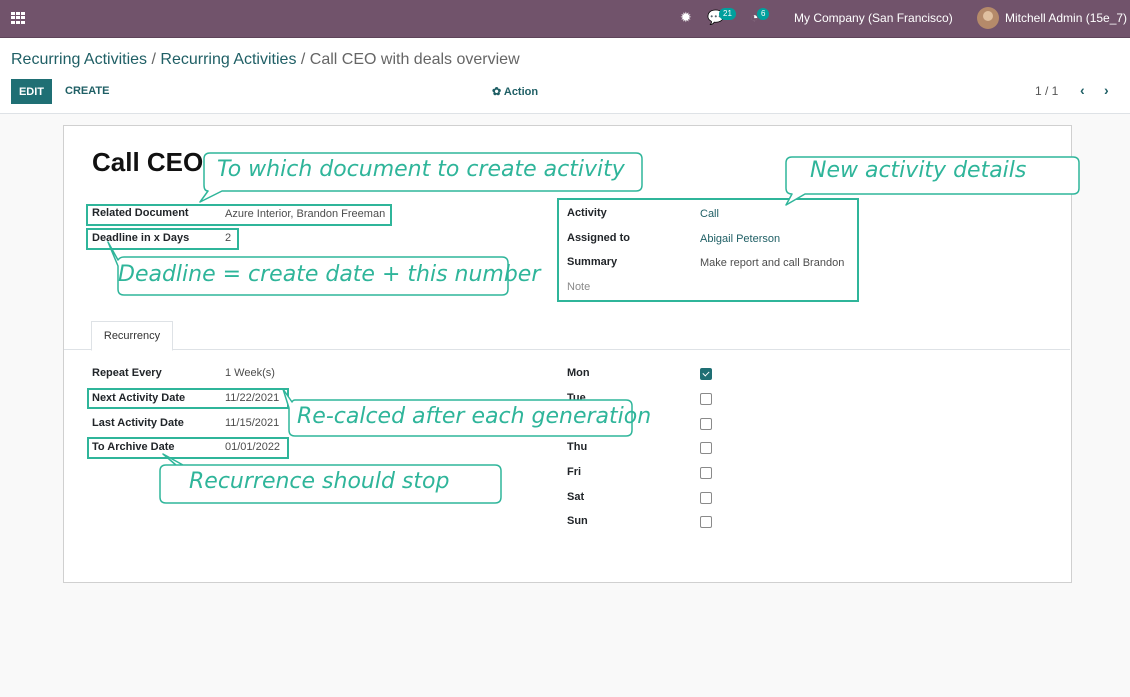 Image resolution: width=1130 pixels, height=697 pixels. What do you see at coordinates (686, 17) in the screenshot?
I see `debug-bug-icon: ✹` at bounding box center [686, 17].